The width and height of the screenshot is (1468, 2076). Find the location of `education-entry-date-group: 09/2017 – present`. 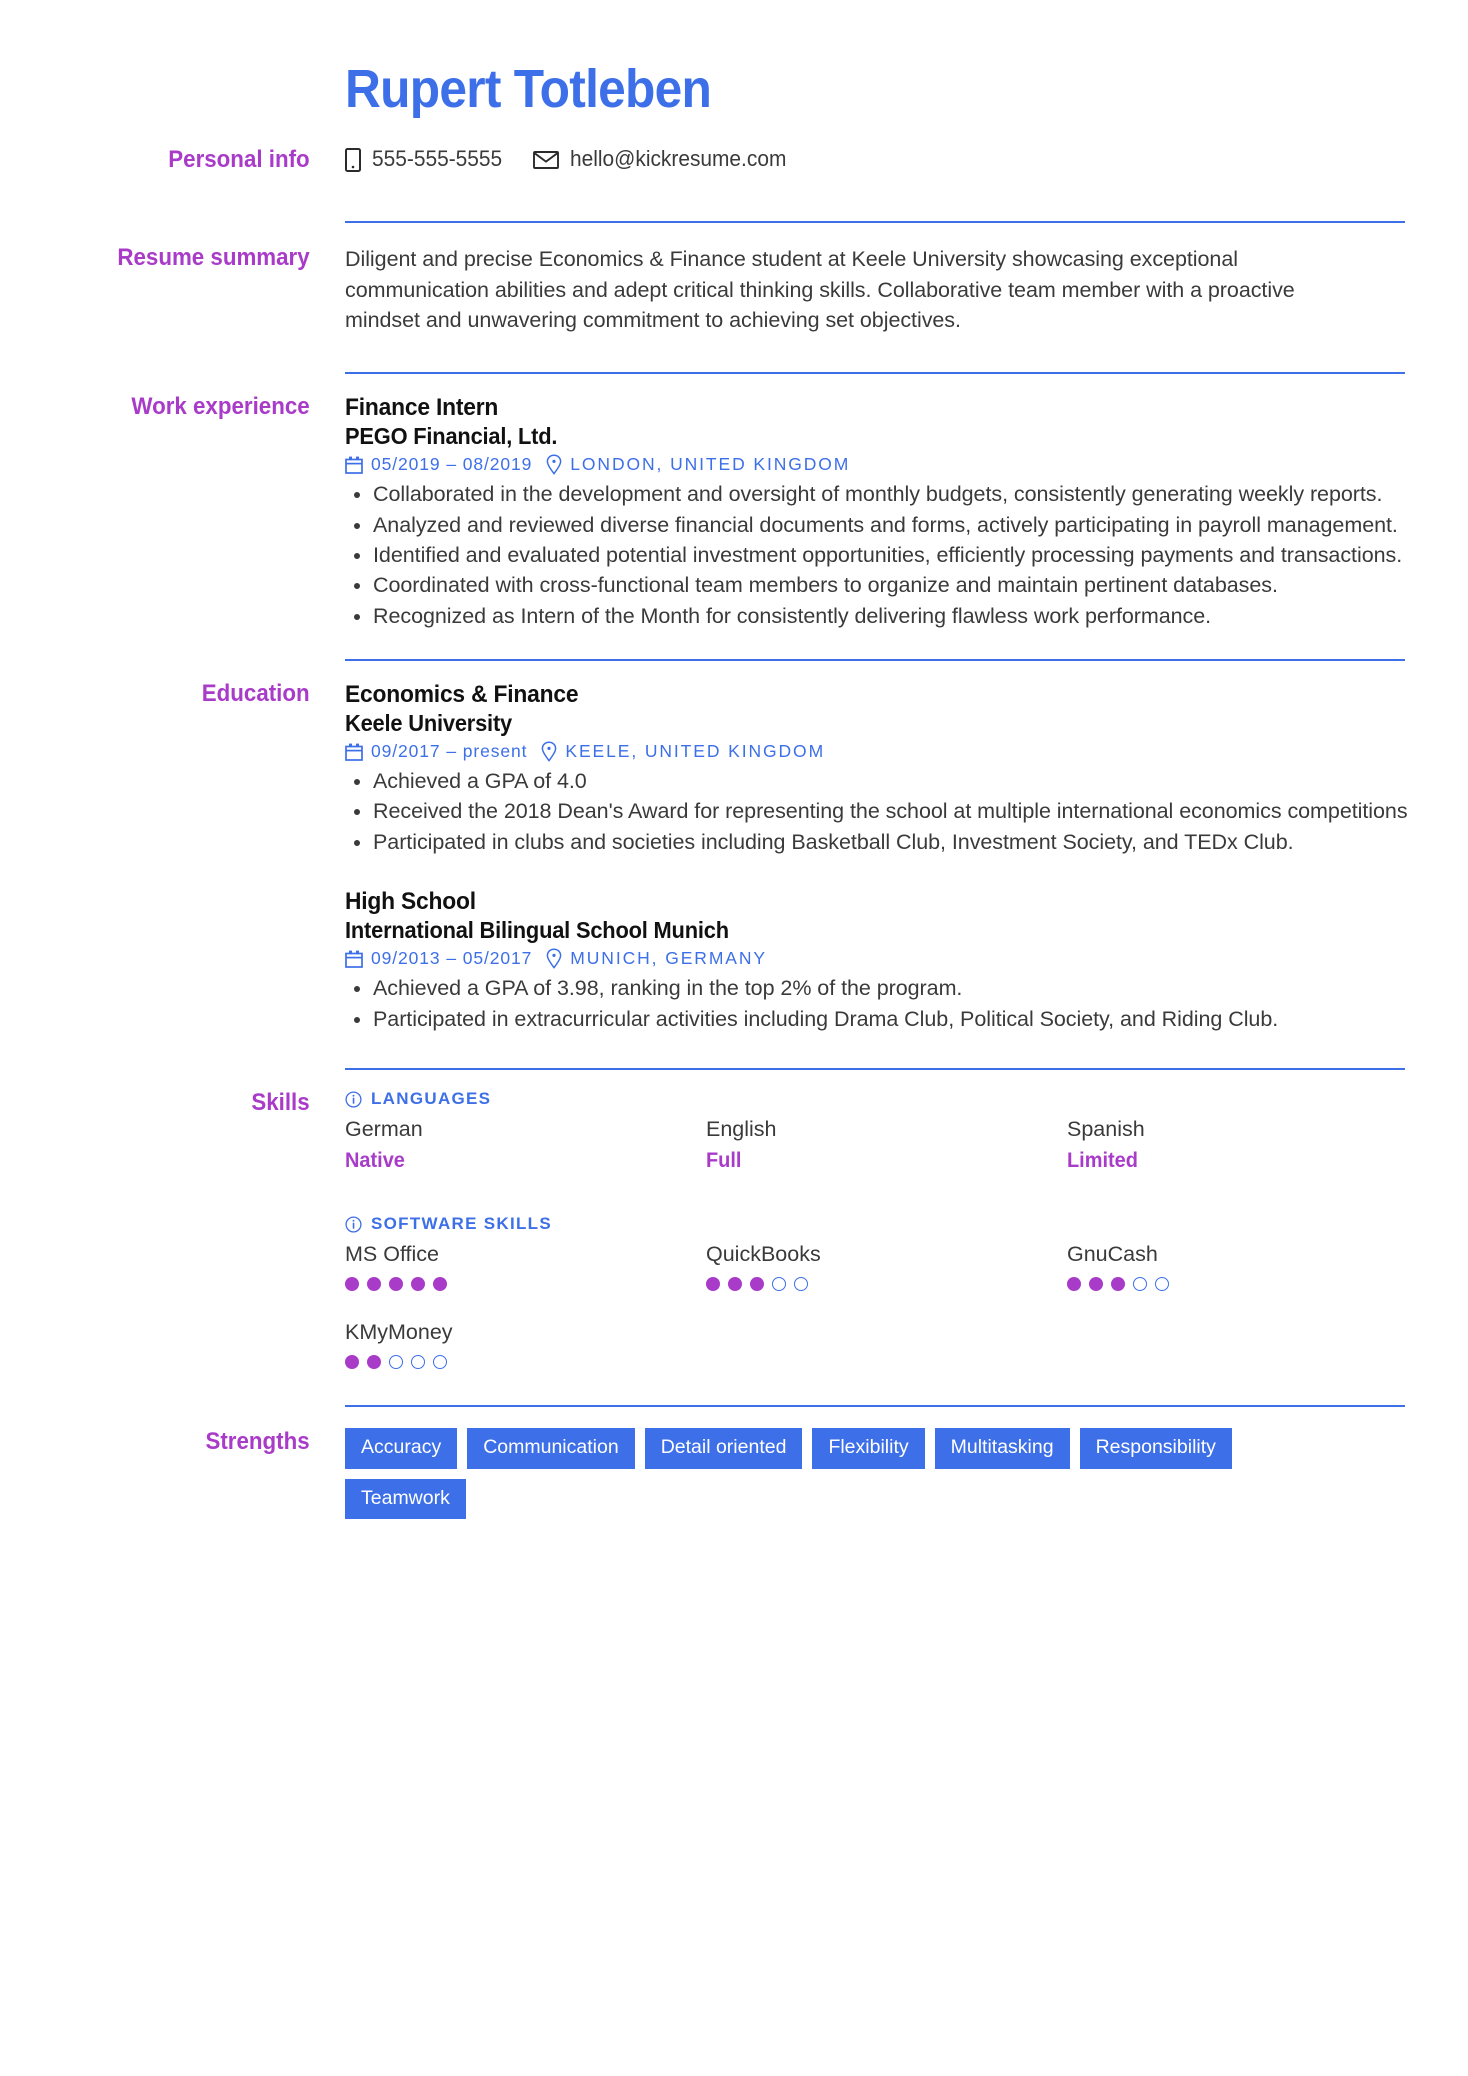

education-entry-date-group: 09/2017 – present is located at coordinates (436, 751).